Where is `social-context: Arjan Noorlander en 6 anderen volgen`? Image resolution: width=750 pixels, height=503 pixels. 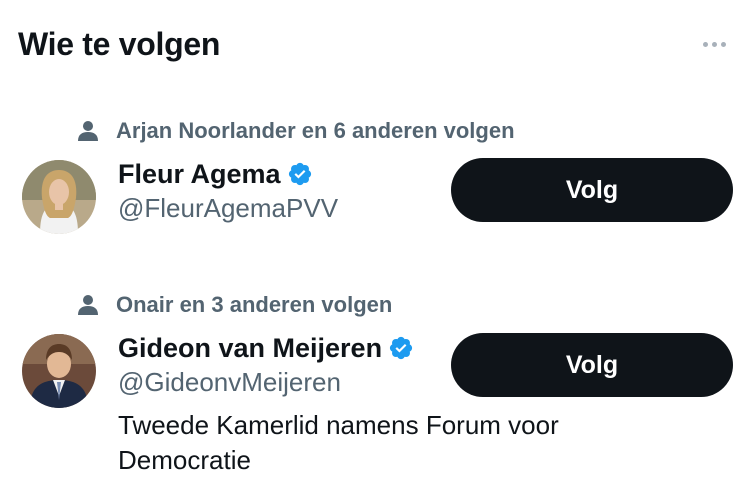 social-context: Arjan Noorlander en 6 anderen volgen is located at coordinates (295, 131).